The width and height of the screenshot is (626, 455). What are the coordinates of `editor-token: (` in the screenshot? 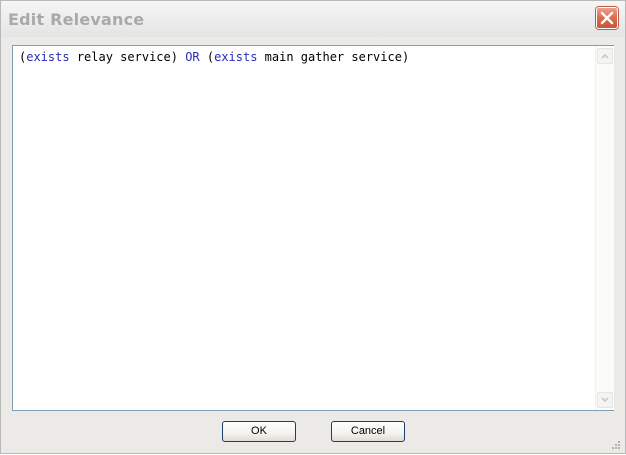 It's located at (207, 57).